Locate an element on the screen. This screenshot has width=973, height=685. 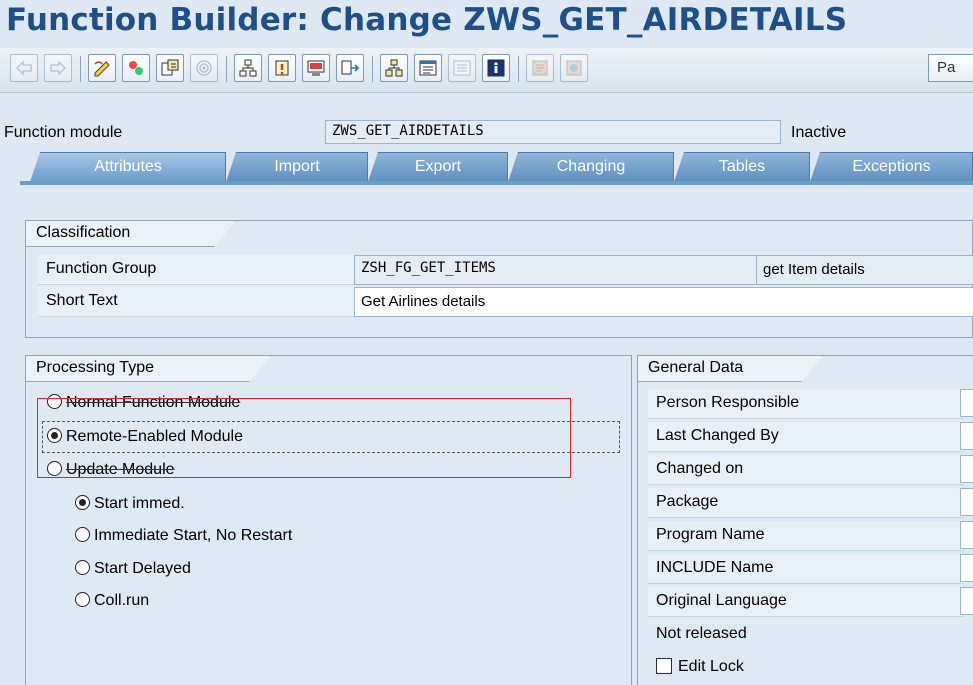
radio-button-selected is located at coordinates (82, 502).